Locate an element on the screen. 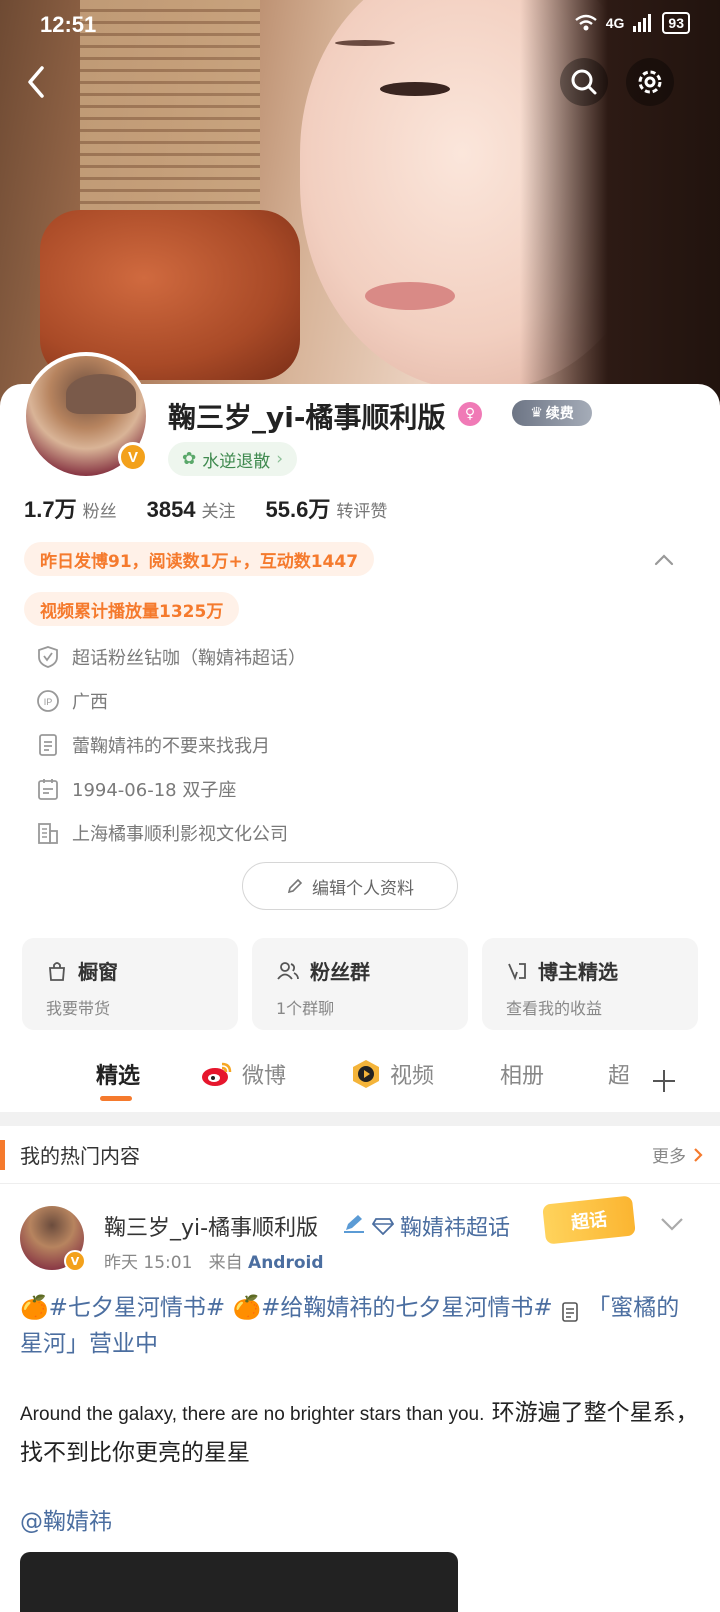  tab-video: 视频 is located at coordinates (392, 1074).